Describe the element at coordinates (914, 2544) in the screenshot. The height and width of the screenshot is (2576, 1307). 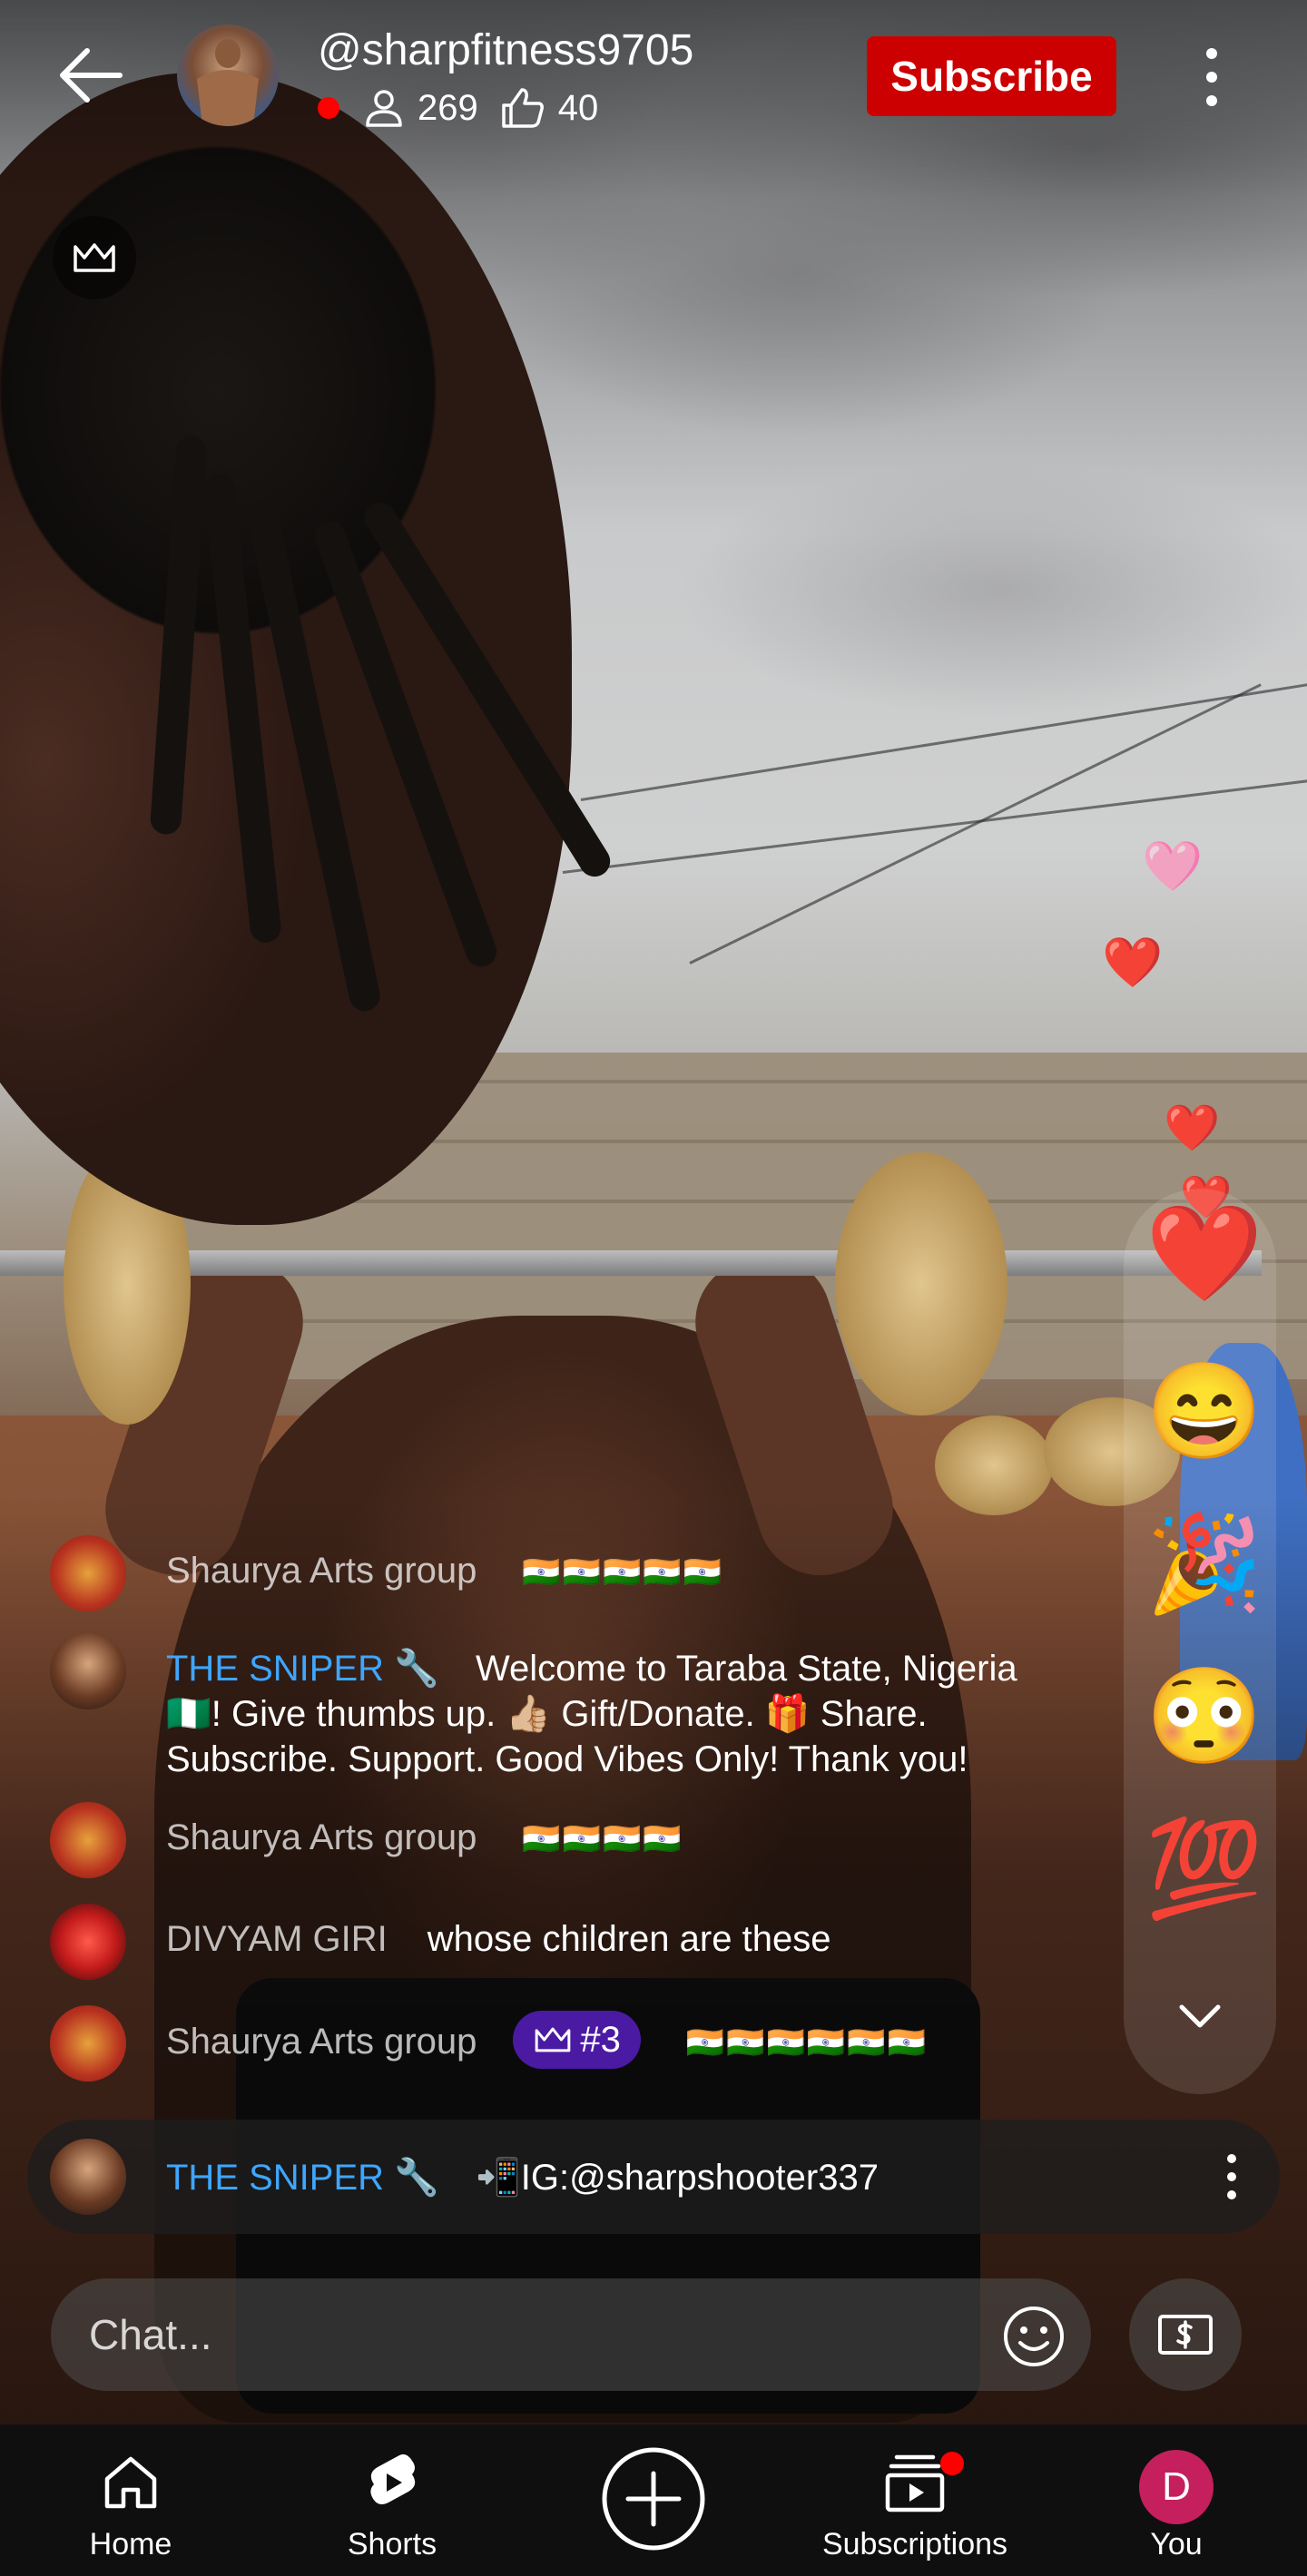
I see `nav-label: Subscriptions` at that location.